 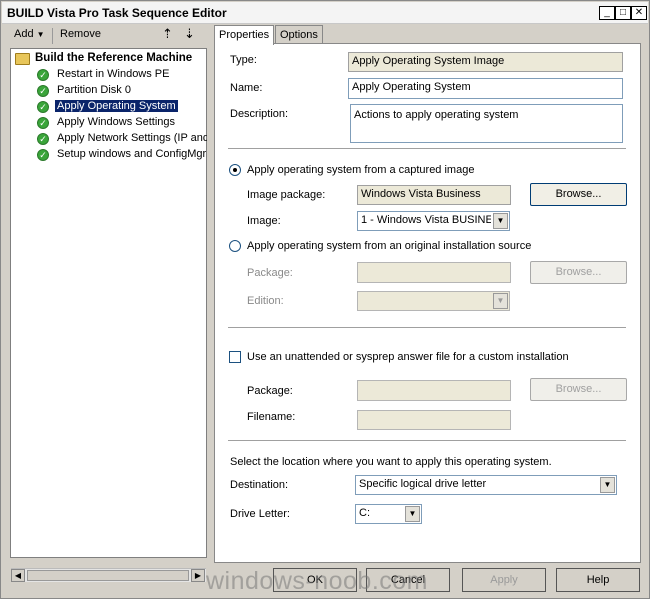 What do you see at coordinates (598, 580) in the screenshot?
I see `help-button: Help` at bounding box center [598, 580].